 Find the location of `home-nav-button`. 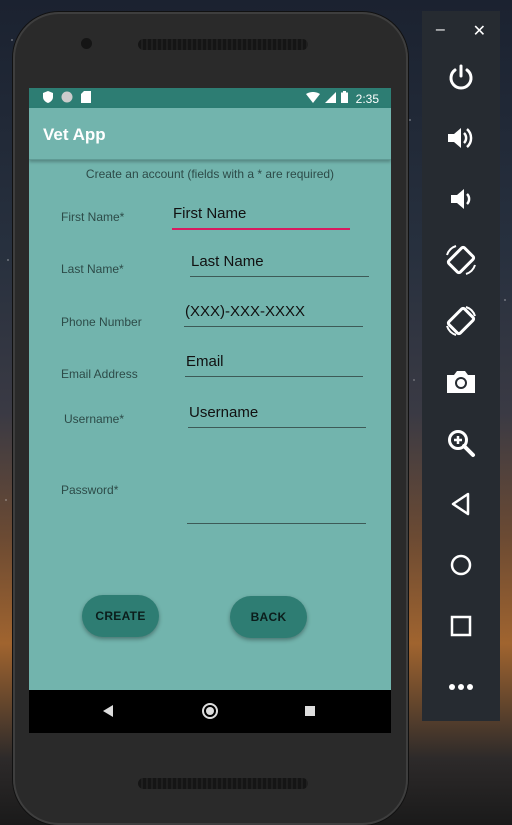

home-nav-button is located at coordinates (461, 565).